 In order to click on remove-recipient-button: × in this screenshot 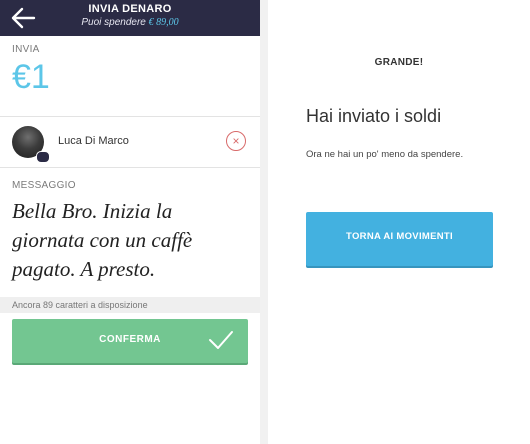, I will do `click(236, 141)`.